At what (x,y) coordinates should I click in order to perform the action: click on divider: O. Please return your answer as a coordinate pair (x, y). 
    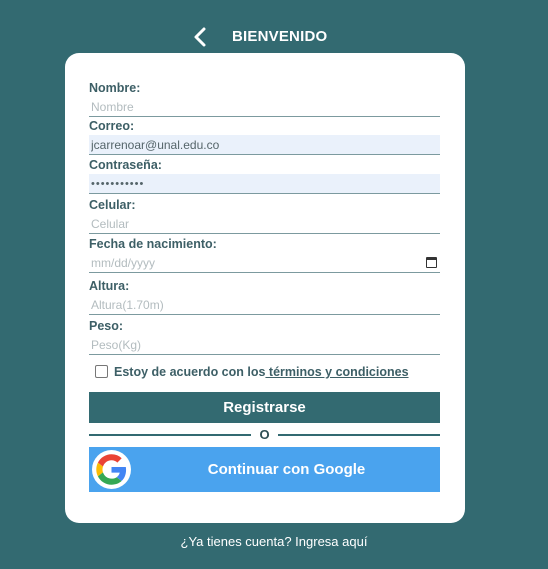
    Looking at the image, I should click on (264, 434).